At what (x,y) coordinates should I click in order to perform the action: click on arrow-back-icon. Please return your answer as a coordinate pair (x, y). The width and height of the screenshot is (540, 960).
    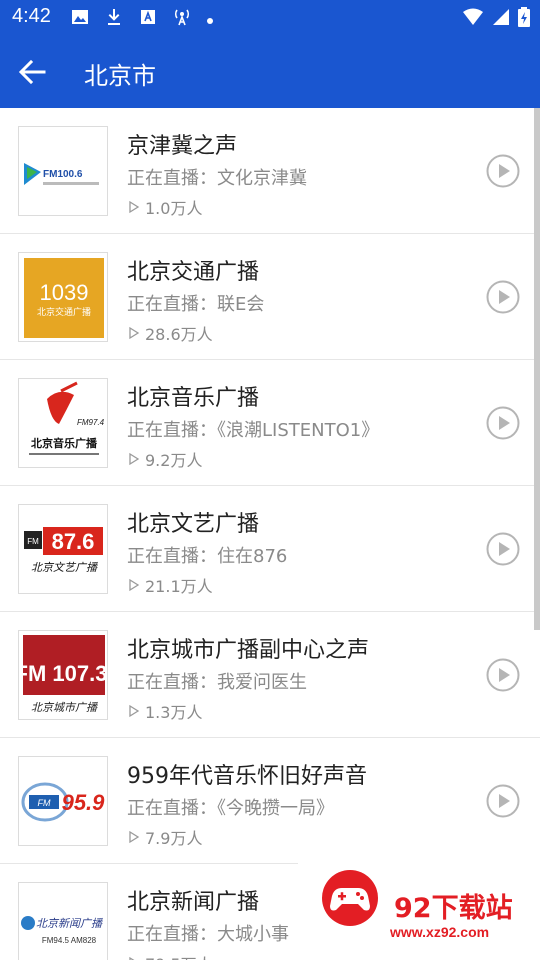
    Looking at the image, I should click on (32, 72).